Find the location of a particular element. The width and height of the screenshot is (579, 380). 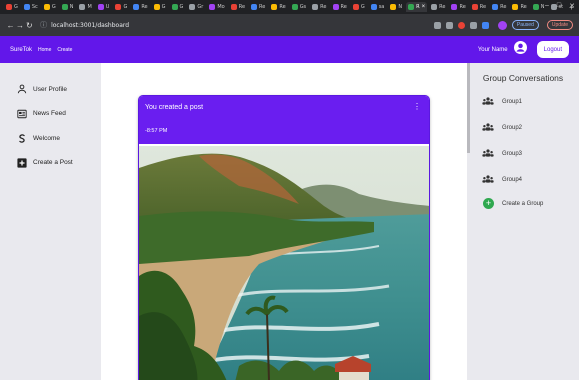

browser-tab: Mo is located at coordinates (216, 7).